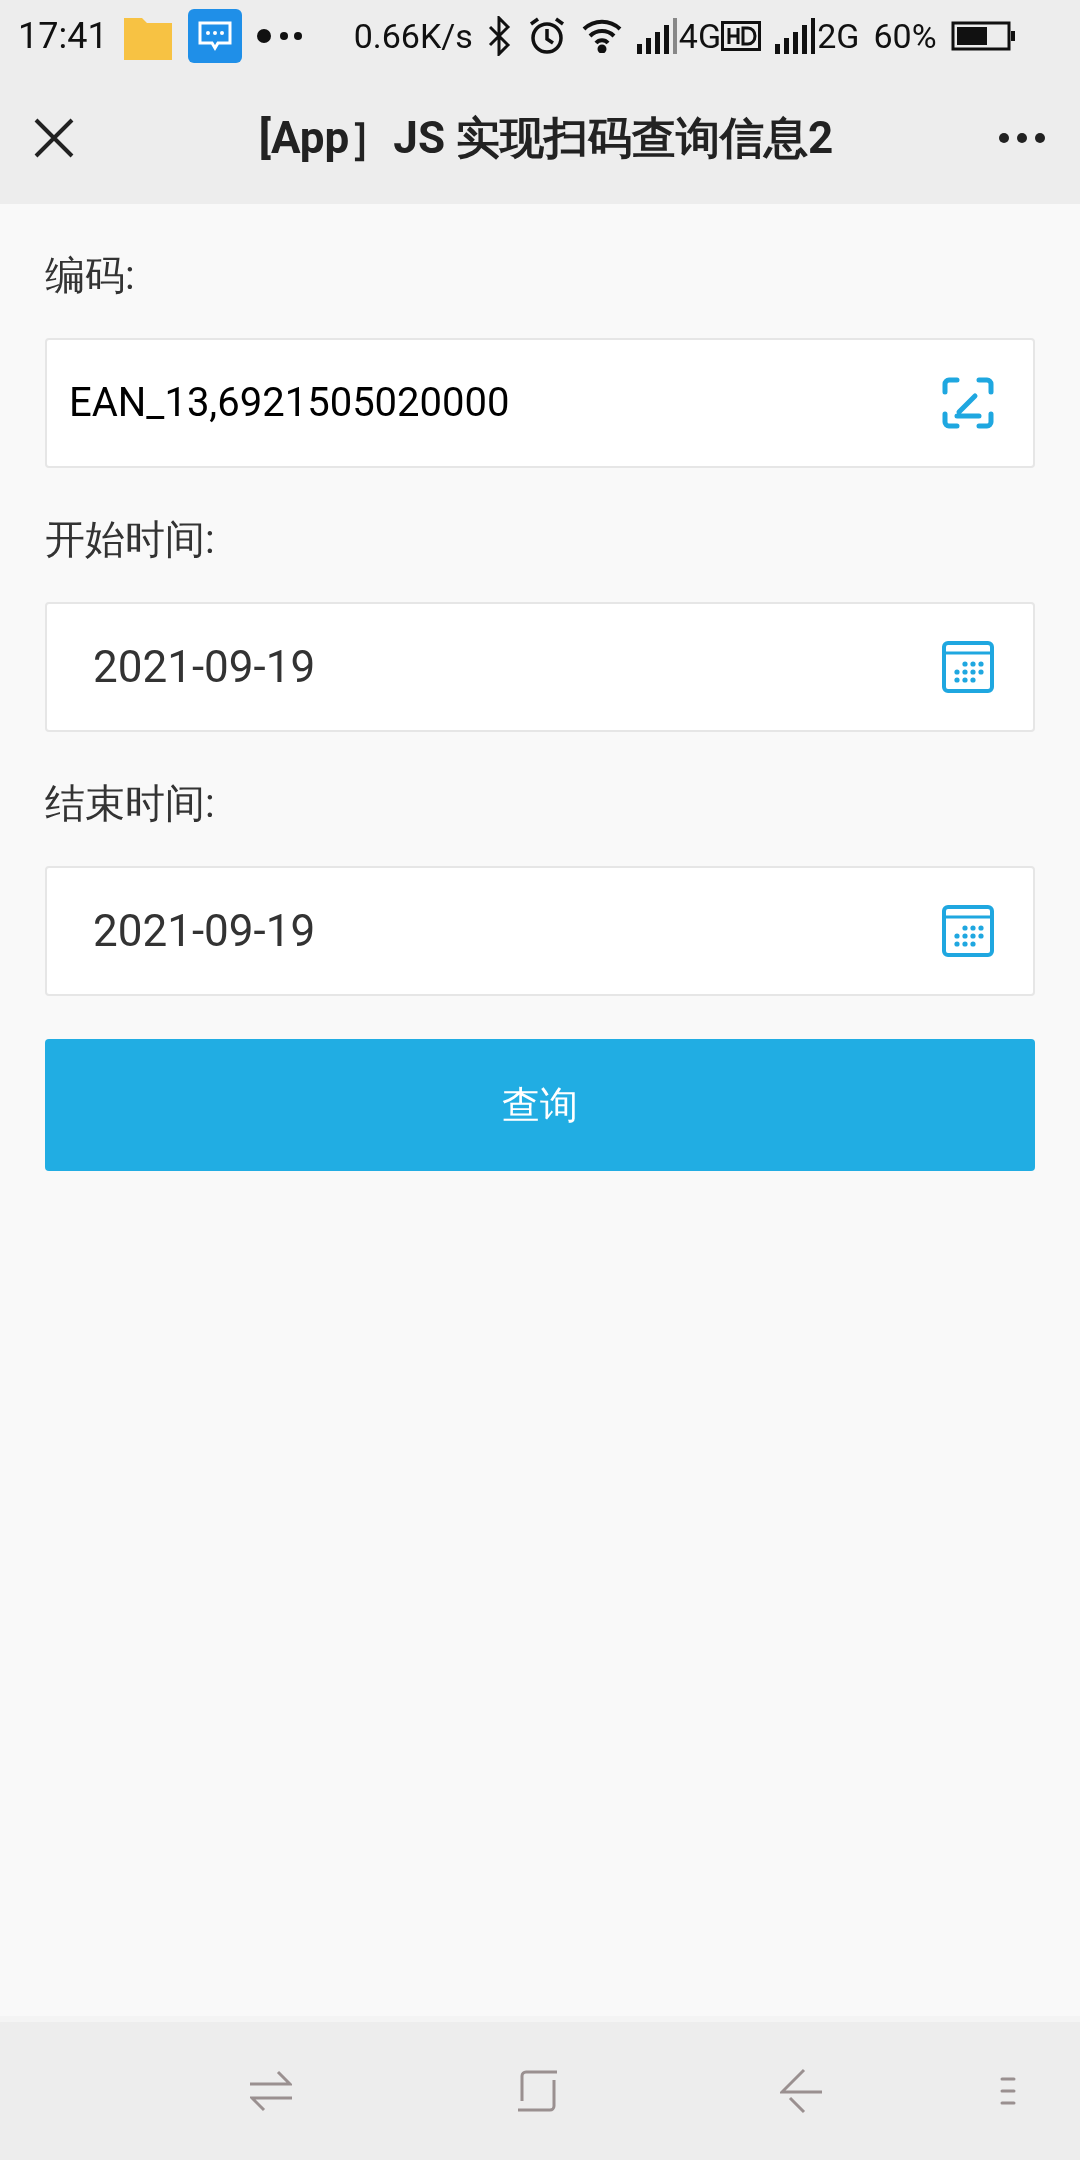  Describe the element at coordinates (838, 36) in the screenshot. I see `network-type: 2G` at that location.